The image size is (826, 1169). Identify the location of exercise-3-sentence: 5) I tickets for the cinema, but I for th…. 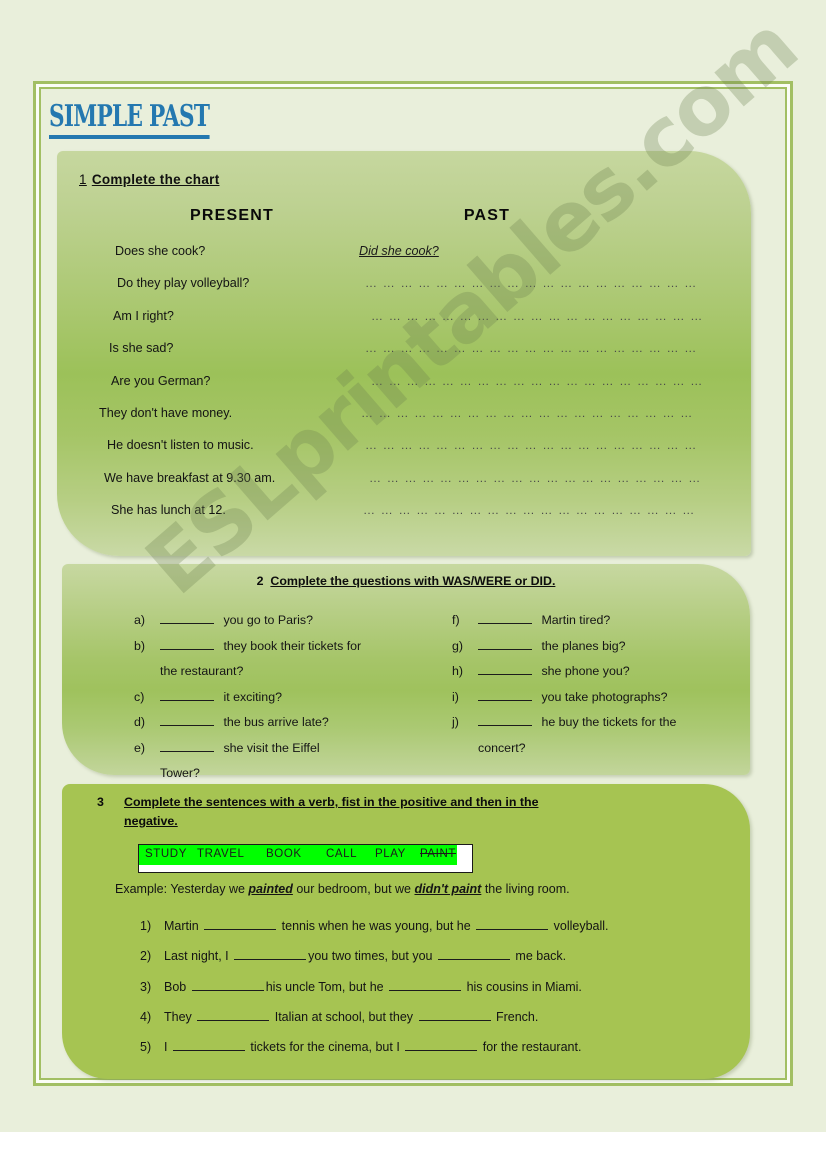
(445, 1047).